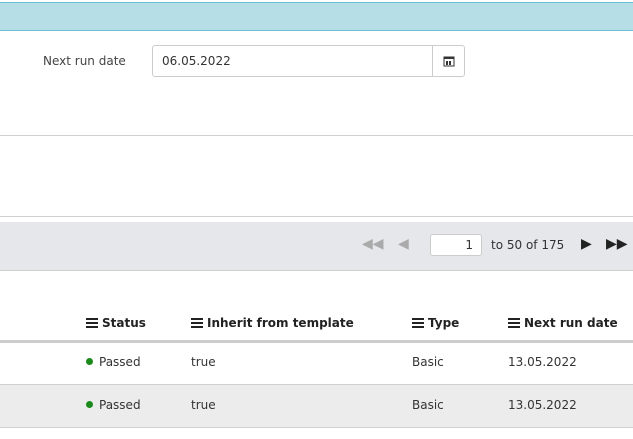 This screenshot has width=633, height=439. What do you see at coordinates (280, 323) in the screenshot?
I see `header-label: Inherit from template` at bounding box center [280, 323].